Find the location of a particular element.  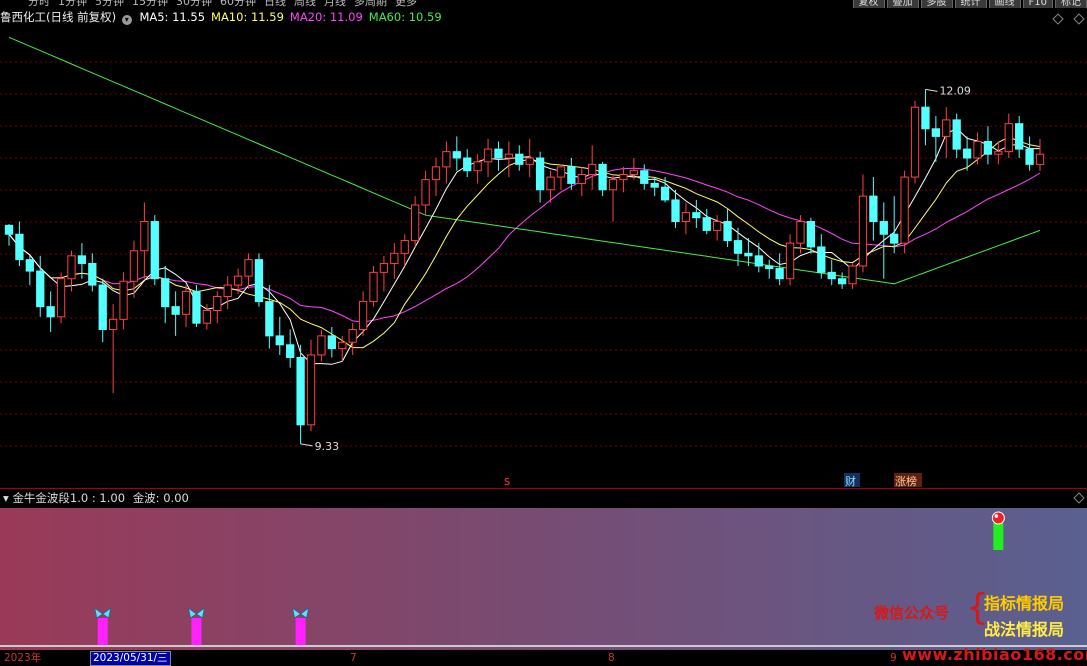

period-tab: 多周期 is located at coordinates (370, 4).